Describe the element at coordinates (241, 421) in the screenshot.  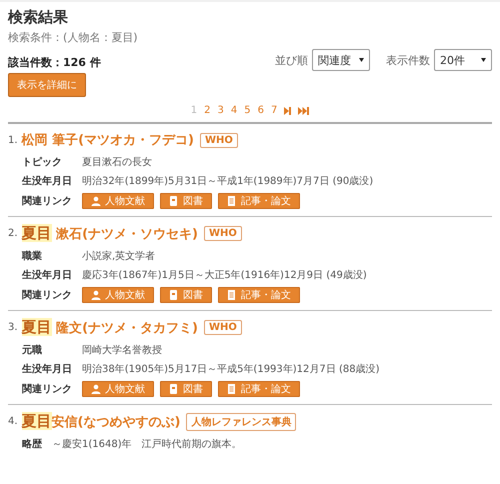
I see `source-badge: 人物レファレンス事典` at that location.